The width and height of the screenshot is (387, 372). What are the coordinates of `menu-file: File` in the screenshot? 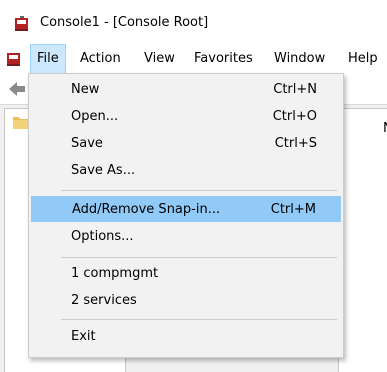 It's located at (48, 59).